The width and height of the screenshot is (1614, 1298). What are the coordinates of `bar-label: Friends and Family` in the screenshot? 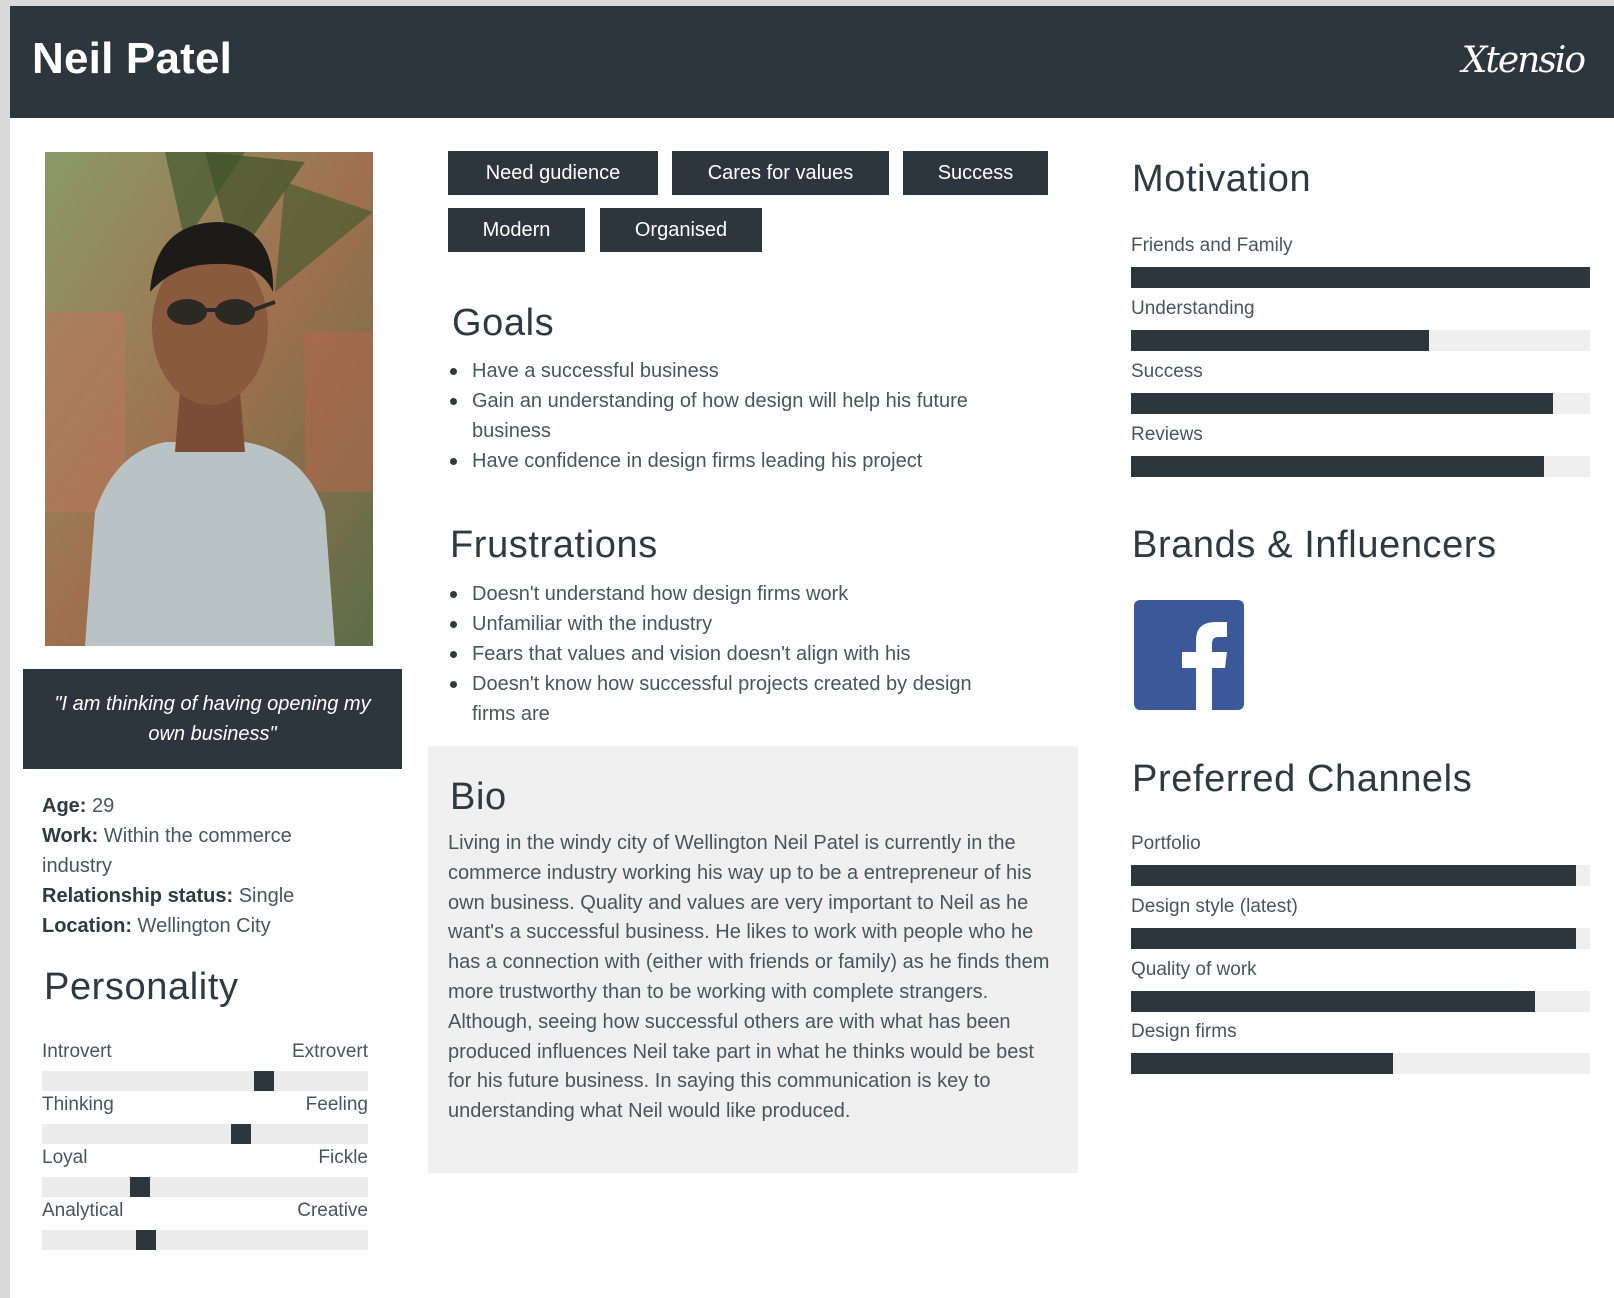 It's located at (1212, 245).